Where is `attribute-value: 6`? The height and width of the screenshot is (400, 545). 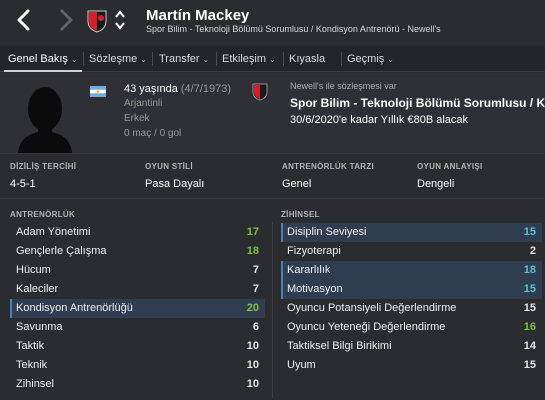 attribute-value: 6 is located at coordinates (255, 327).